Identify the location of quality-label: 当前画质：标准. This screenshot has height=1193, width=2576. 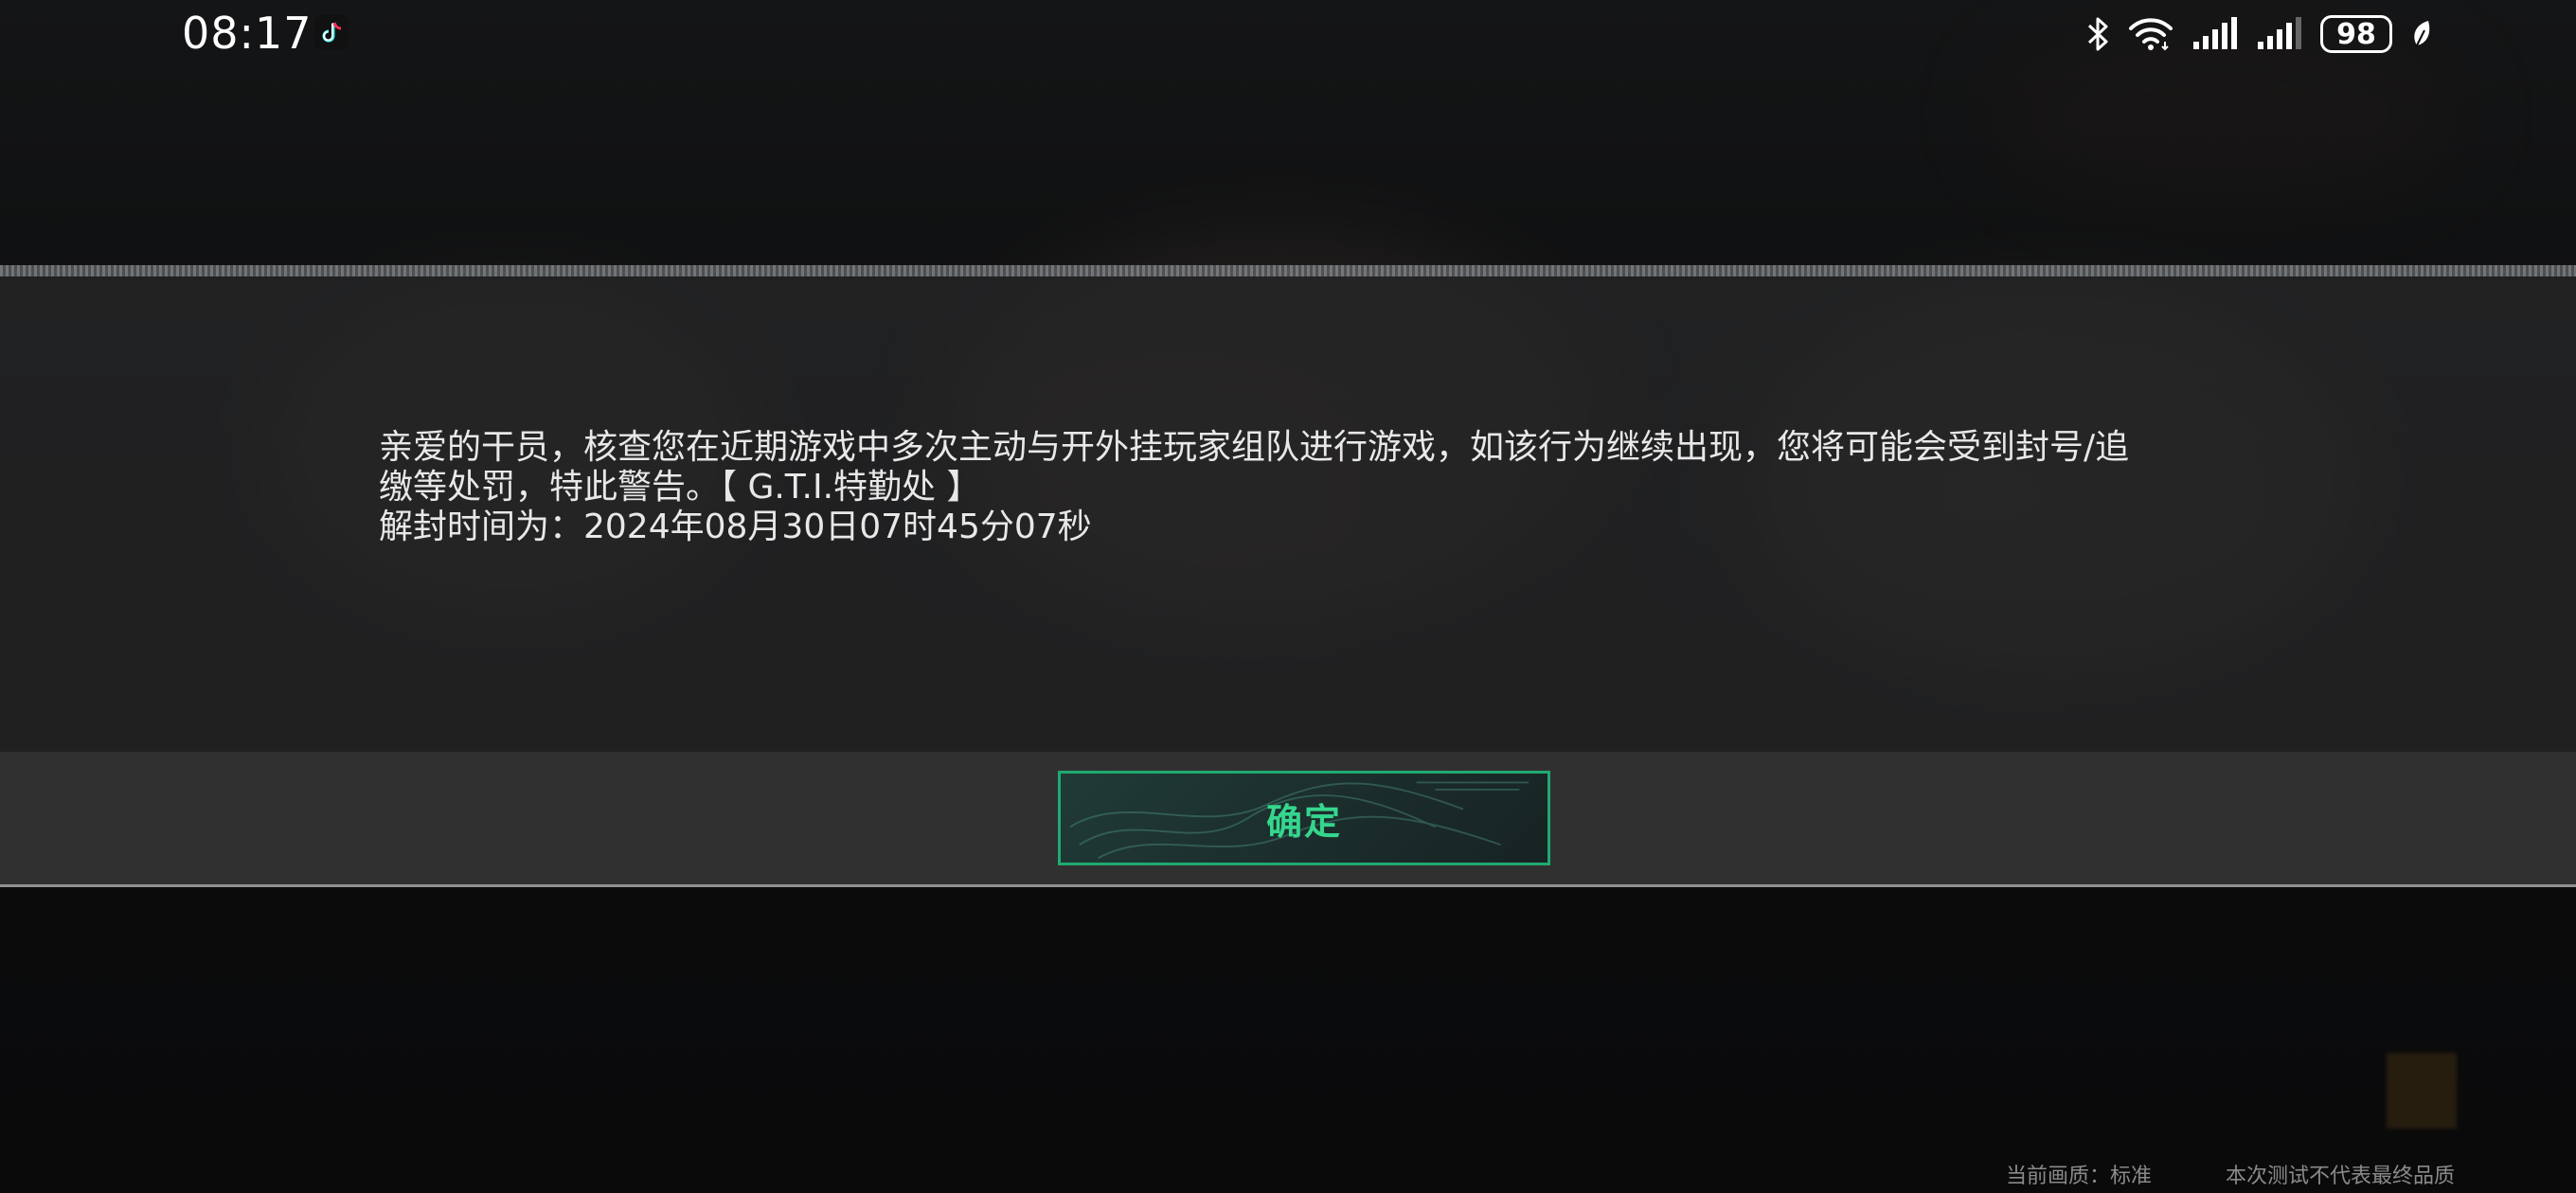
(2079, 1176).